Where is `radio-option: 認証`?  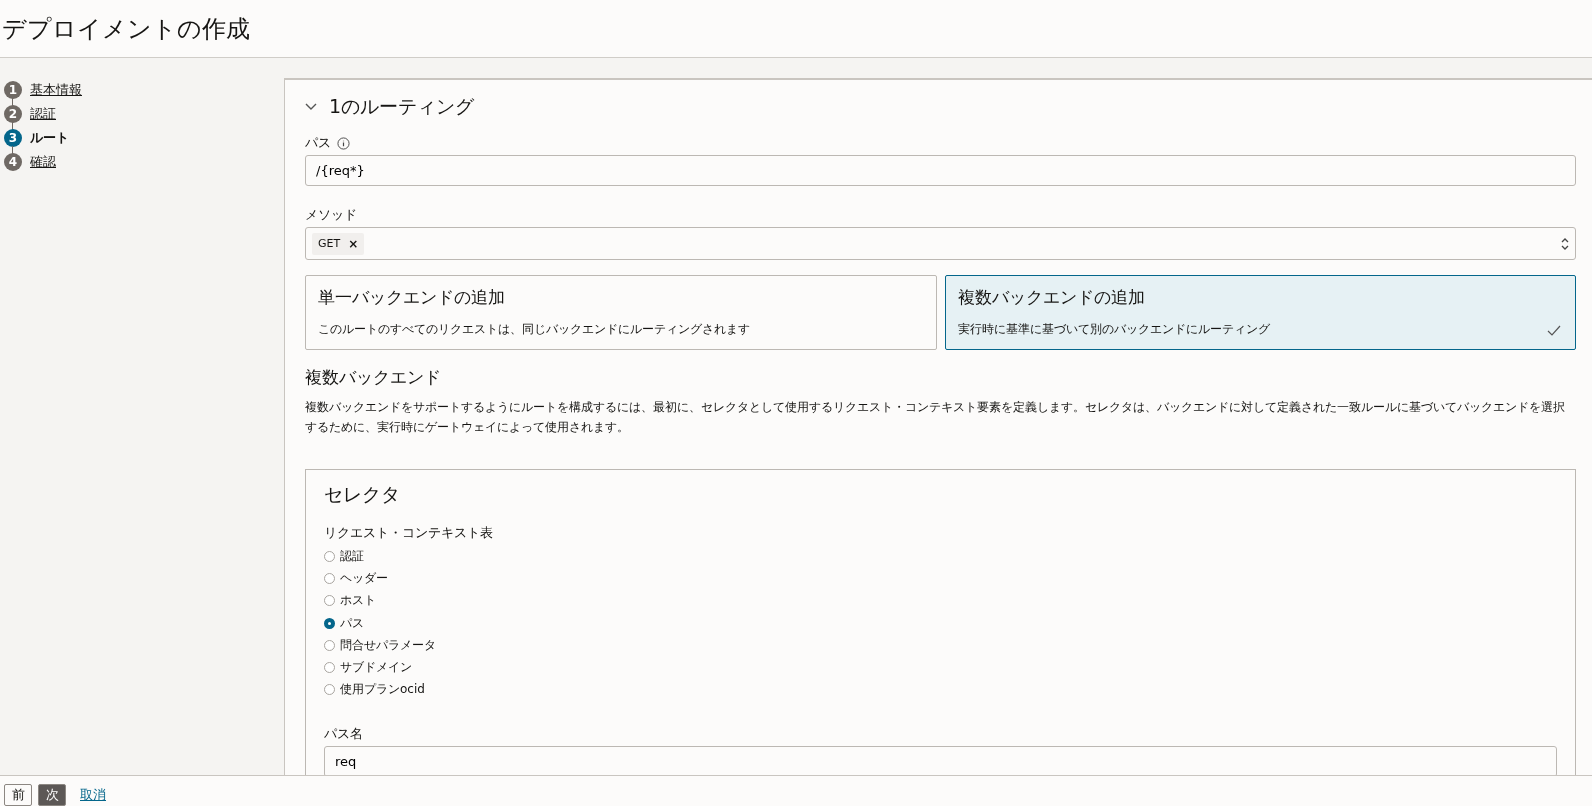 radio-option: 認証 is located at coordinates (940, 556).